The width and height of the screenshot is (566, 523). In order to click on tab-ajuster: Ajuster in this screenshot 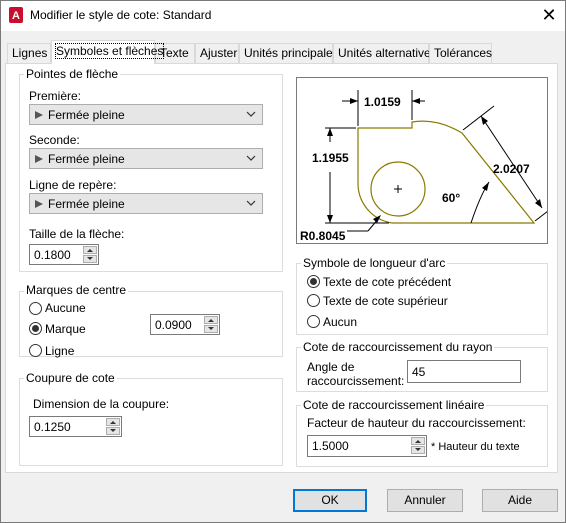, I will do `click(217, 53)`.